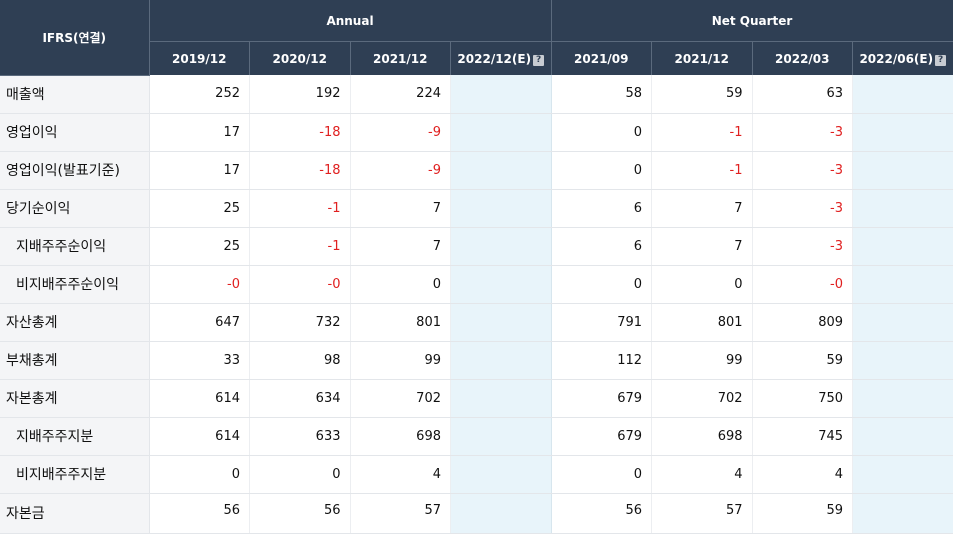 This screenshot has height=534, width=953. Describe the element at coordinates (199, 360) in the screenshot. I see `value-cell: 33` at that location.